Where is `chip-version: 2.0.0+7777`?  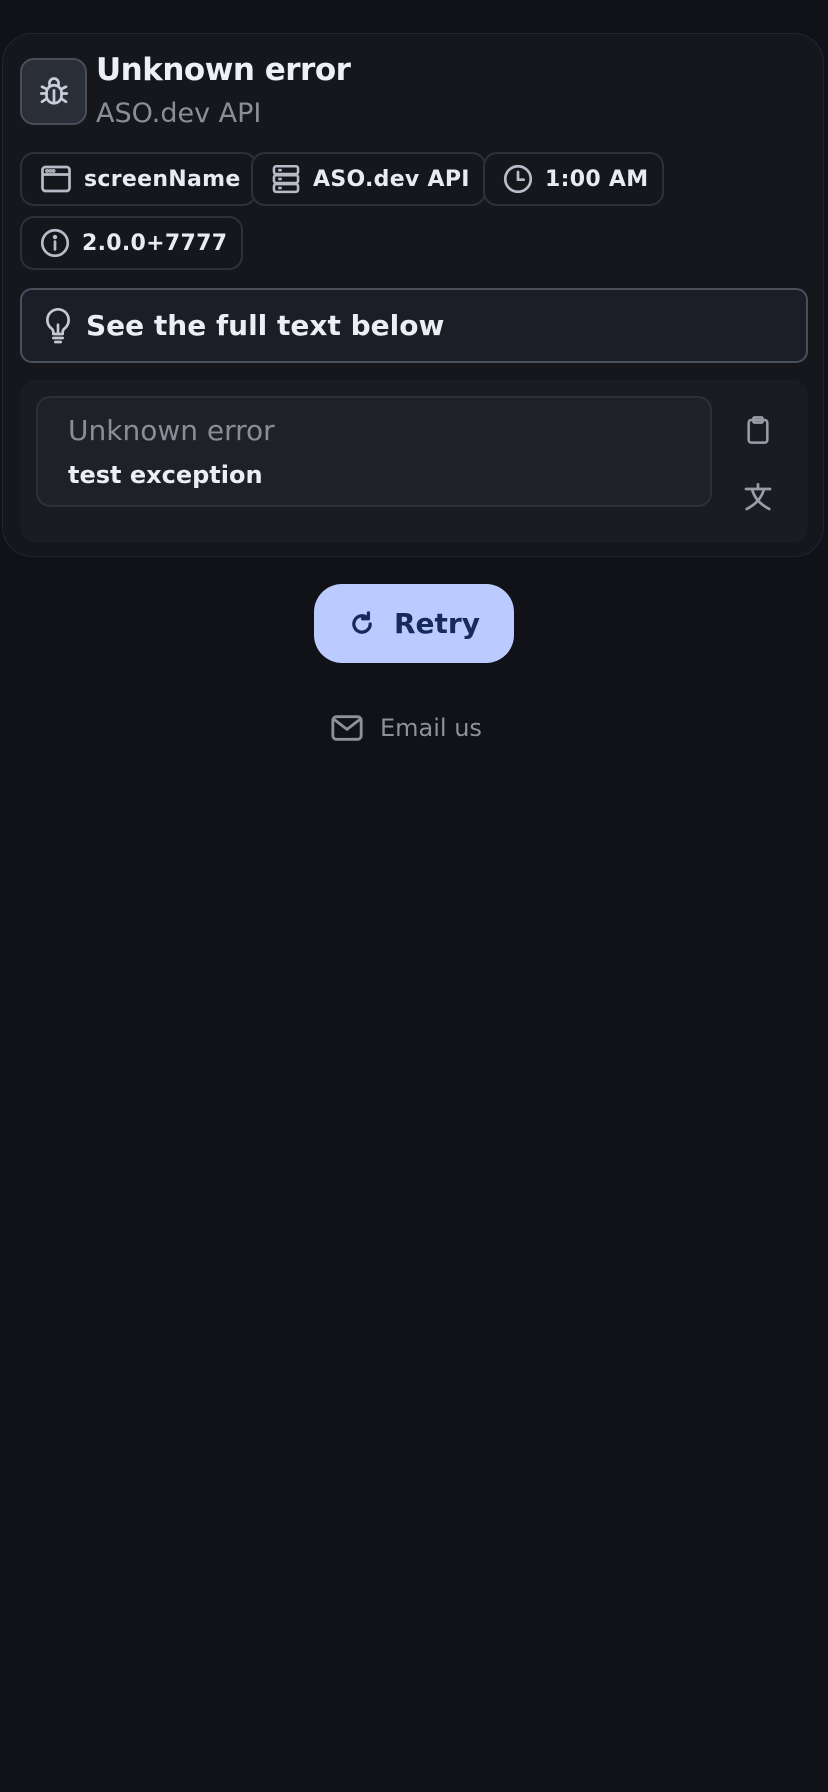
chip-version: 2.0.0+7777 is located at coordinates (132, 243).